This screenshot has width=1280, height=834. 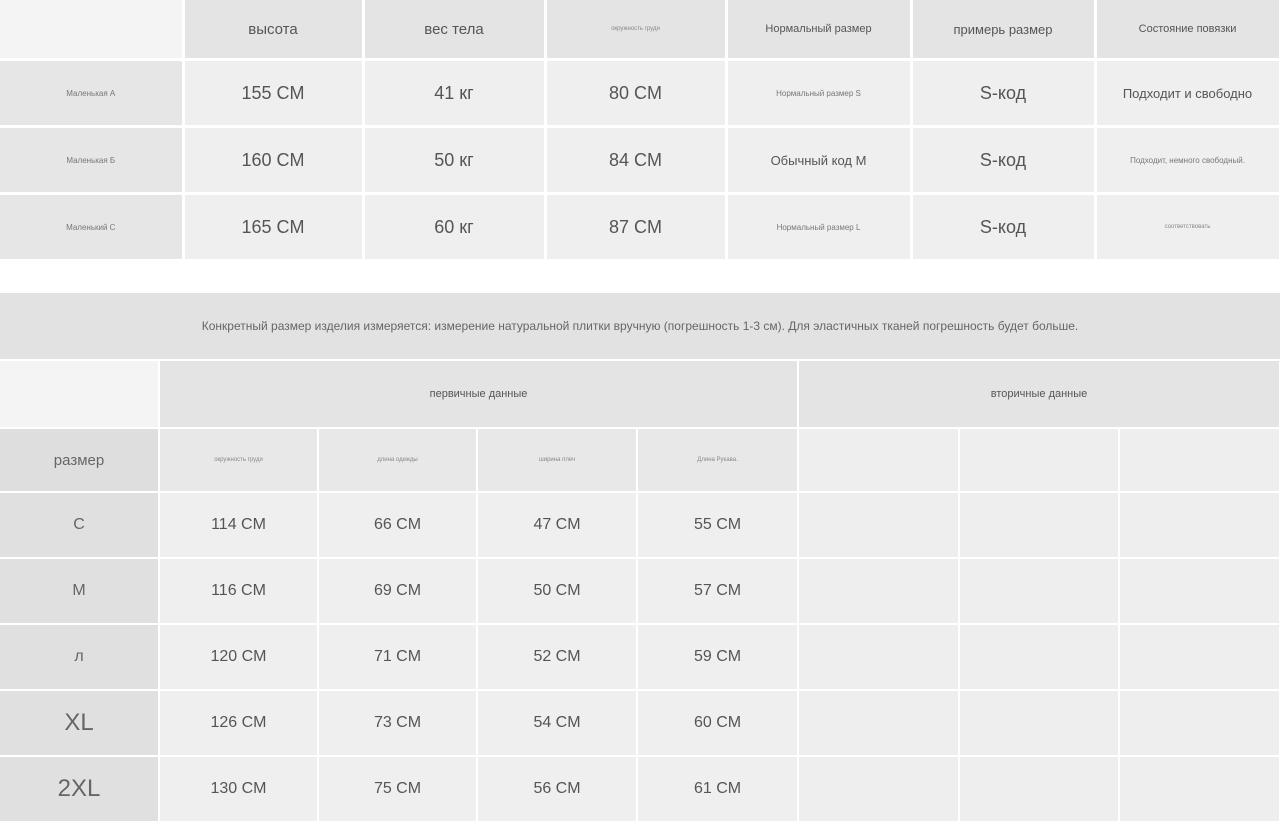 What do you see at coordinates (80, 657) in the screenshot?
I see `size-label: л` at bounding box center [80, 657].